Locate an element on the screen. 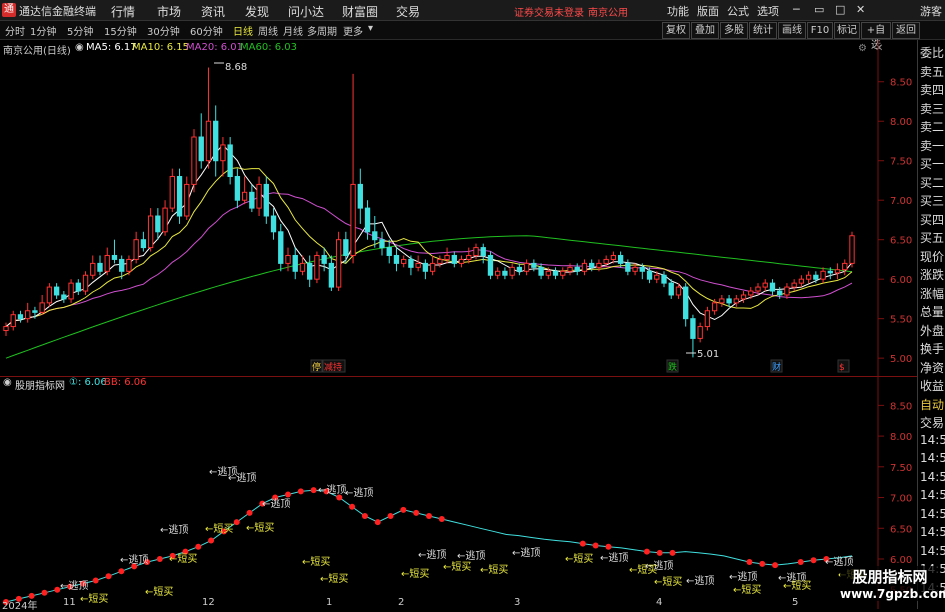 The image size is (945, 612). menu-zixun: 资讯 is located at coordinates (213, 11).